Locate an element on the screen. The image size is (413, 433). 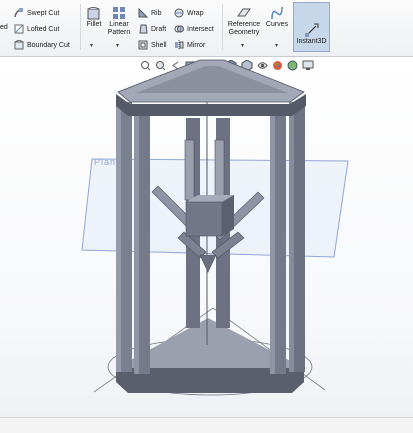
reference-geometry-dropdown-icon: ▾ is located at coordinates (242, 45).